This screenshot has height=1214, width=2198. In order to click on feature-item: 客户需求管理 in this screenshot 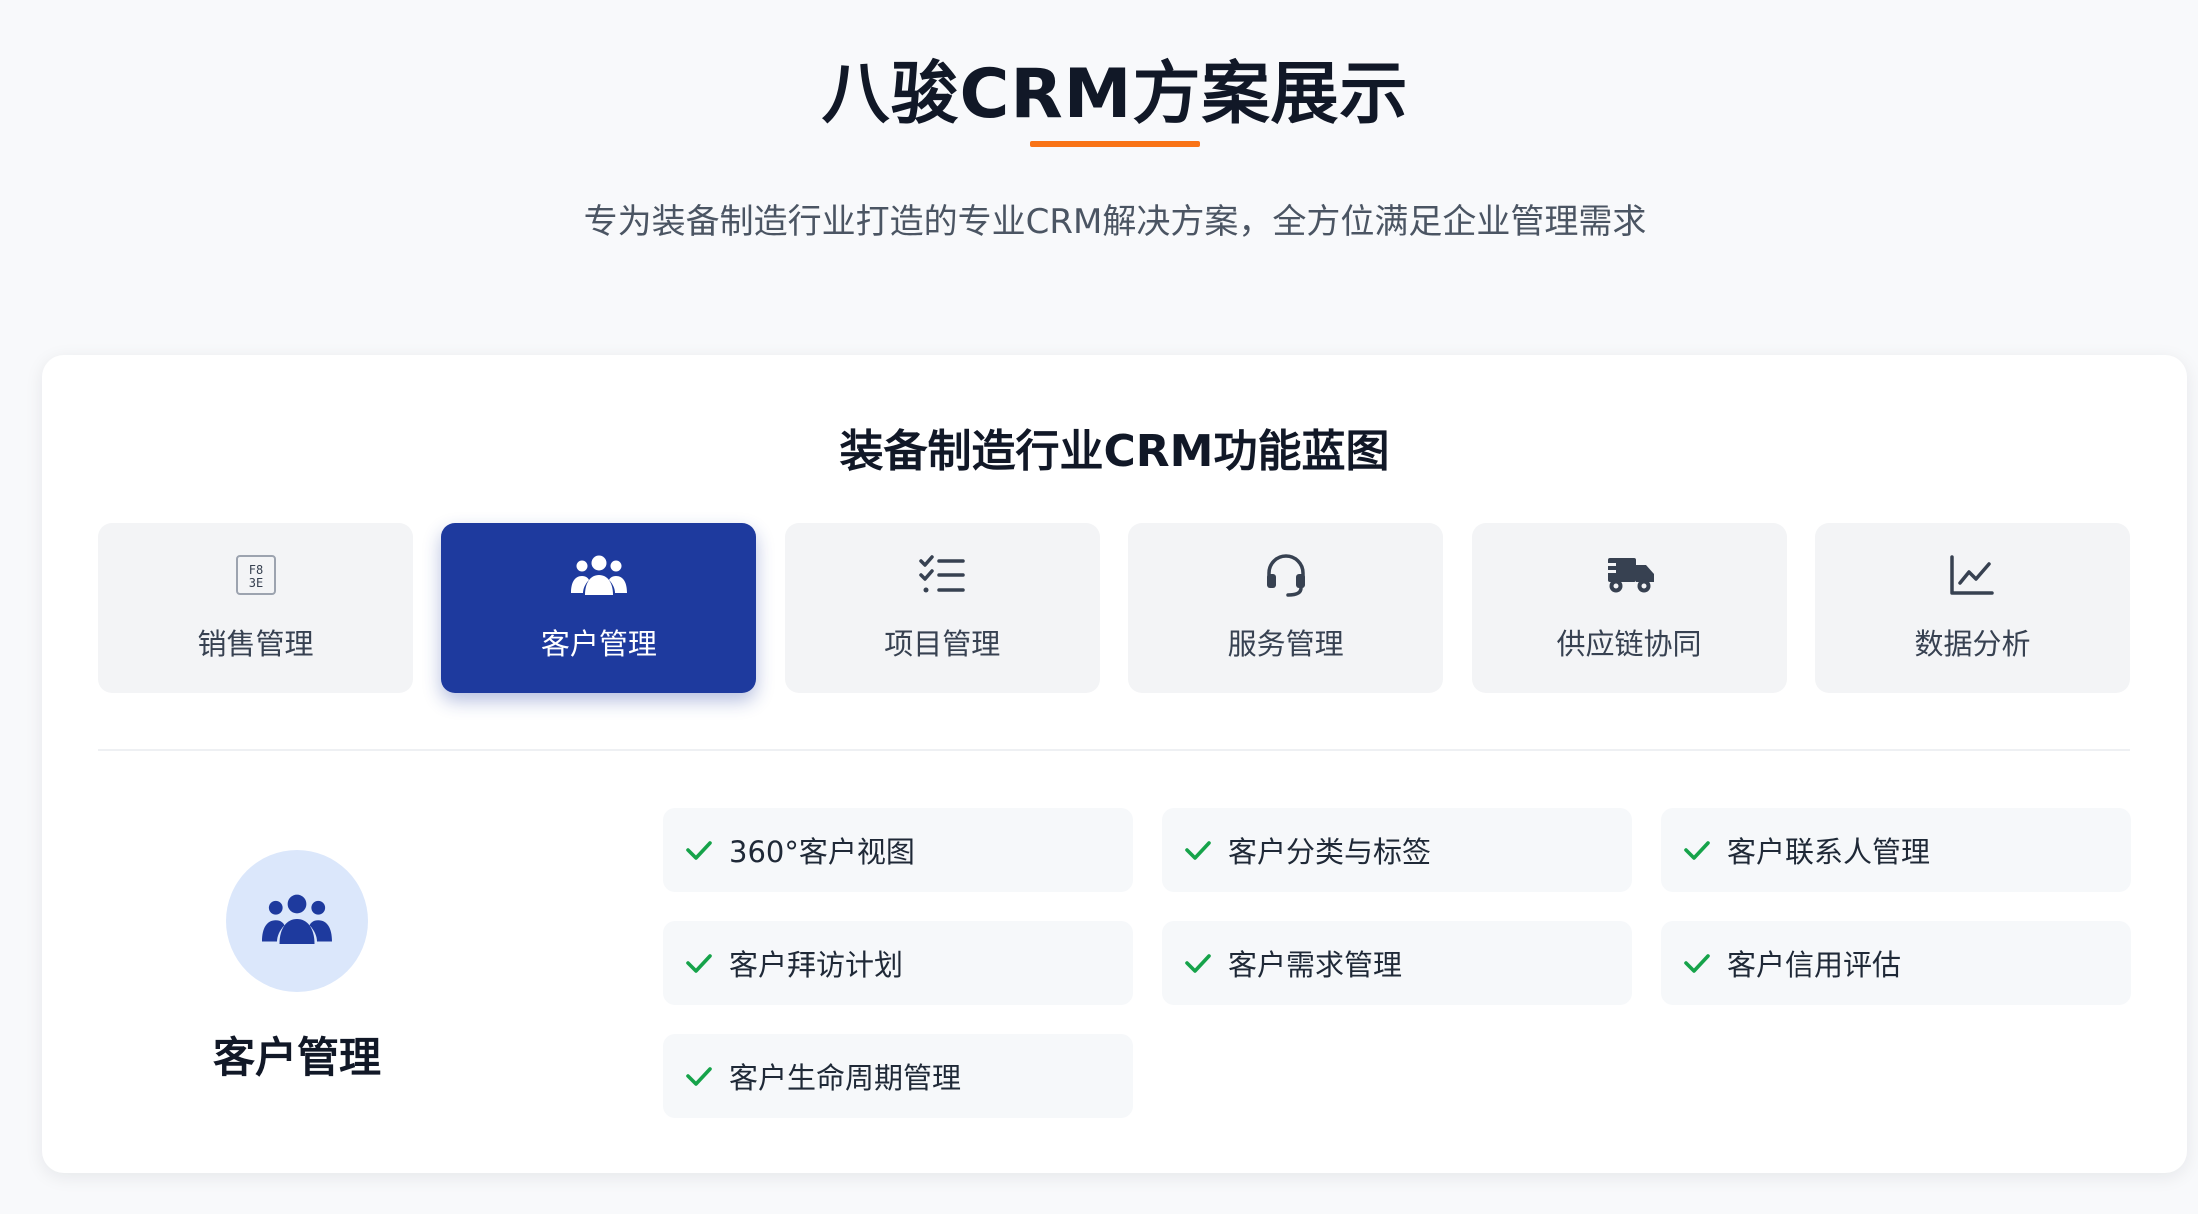, I will do `click(1397, 963)`.